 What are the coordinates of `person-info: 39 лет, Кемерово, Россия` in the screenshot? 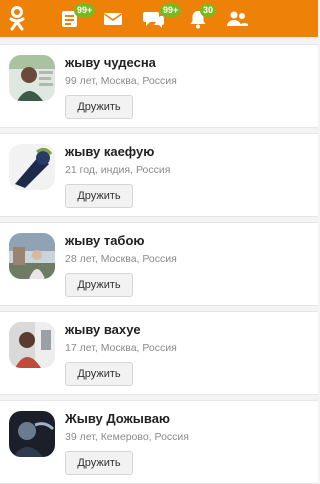 It's located at (127, 437).